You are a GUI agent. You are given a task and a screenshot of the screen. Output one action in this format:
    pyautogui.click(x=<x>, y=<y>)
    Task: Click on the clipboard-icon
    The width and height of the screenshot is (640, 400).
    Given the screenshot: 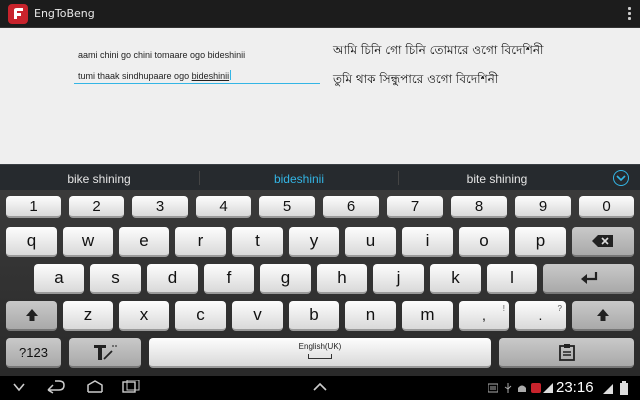 What is the action you would take?
    pyautogui.click(x=566, y=352)
    